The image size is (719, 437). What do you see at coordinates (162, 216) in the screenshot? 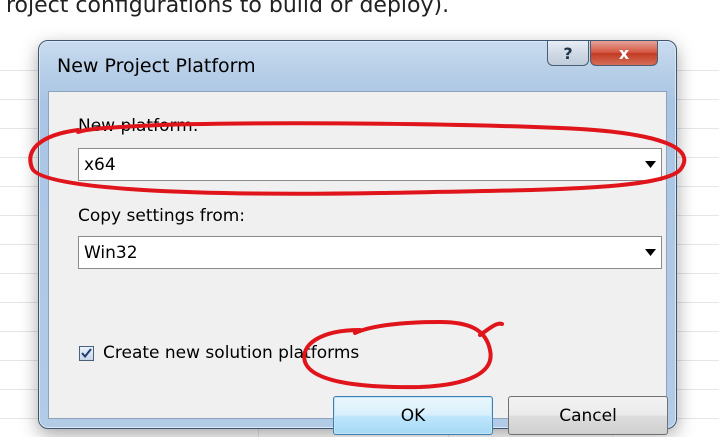
I see `copy-settings-label: Copy settings from:` at bounding box center [162, 216].